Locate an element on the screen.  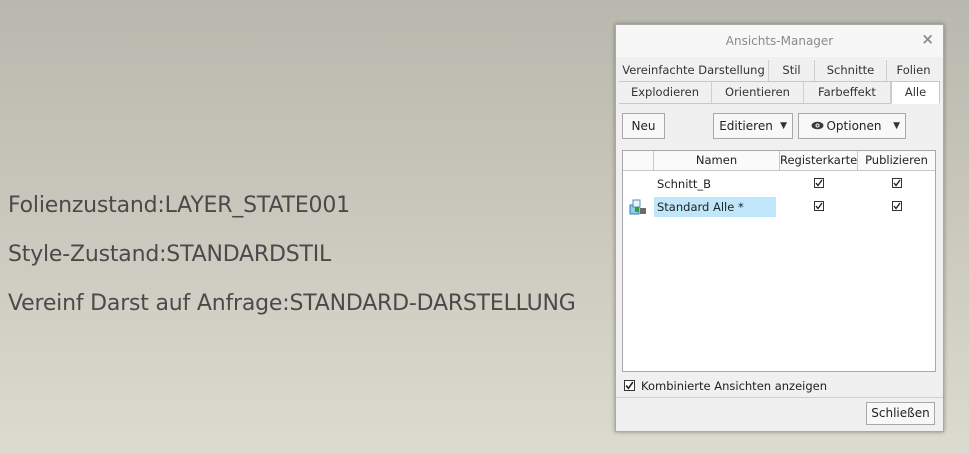
tab-simplified-rep: Vereinfachte Darstellung is located at coordinates (694, 70).